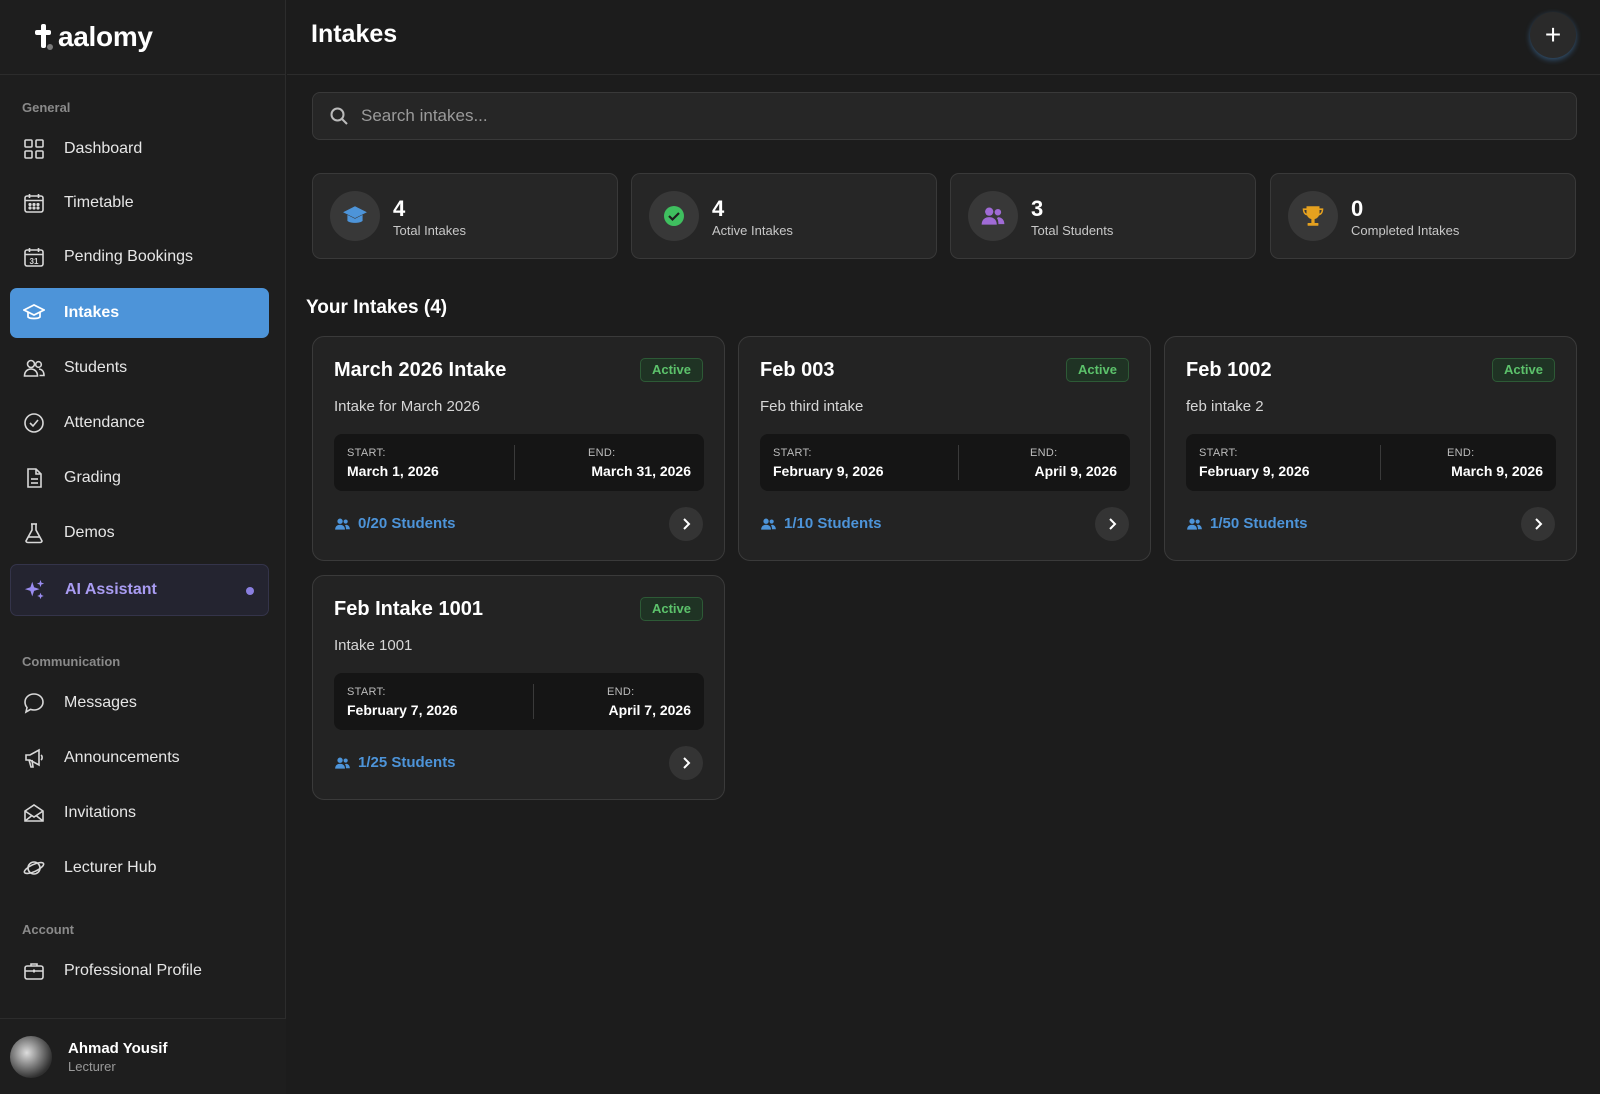 The height and width of the screenshot is (1094, 1600). Describe the element at coordinates (34, 261) in the screenshot. I see `svg-text: 31` at that location.